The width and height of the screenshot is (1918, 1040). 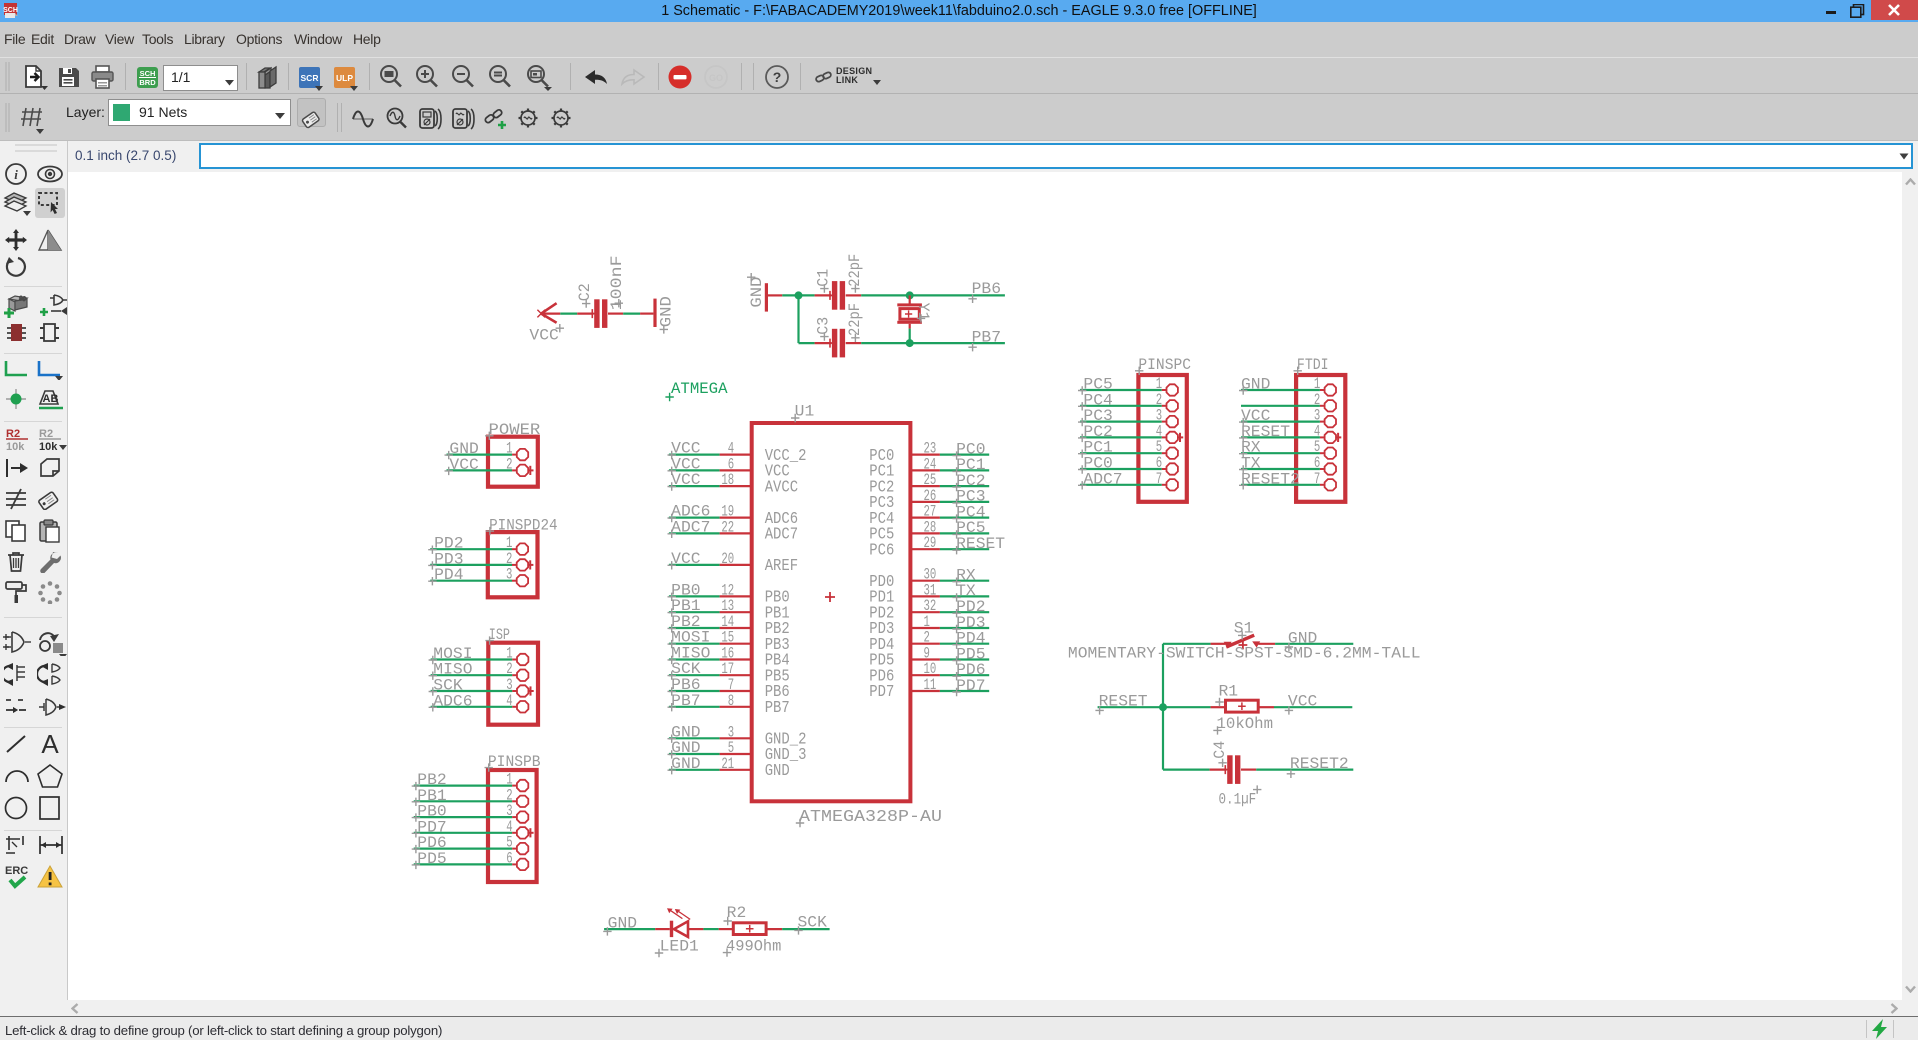 What do you see at coordinates (310, 78) in the screenshot?
I see `svg-text: SCR` at bounding box center [310, 78].